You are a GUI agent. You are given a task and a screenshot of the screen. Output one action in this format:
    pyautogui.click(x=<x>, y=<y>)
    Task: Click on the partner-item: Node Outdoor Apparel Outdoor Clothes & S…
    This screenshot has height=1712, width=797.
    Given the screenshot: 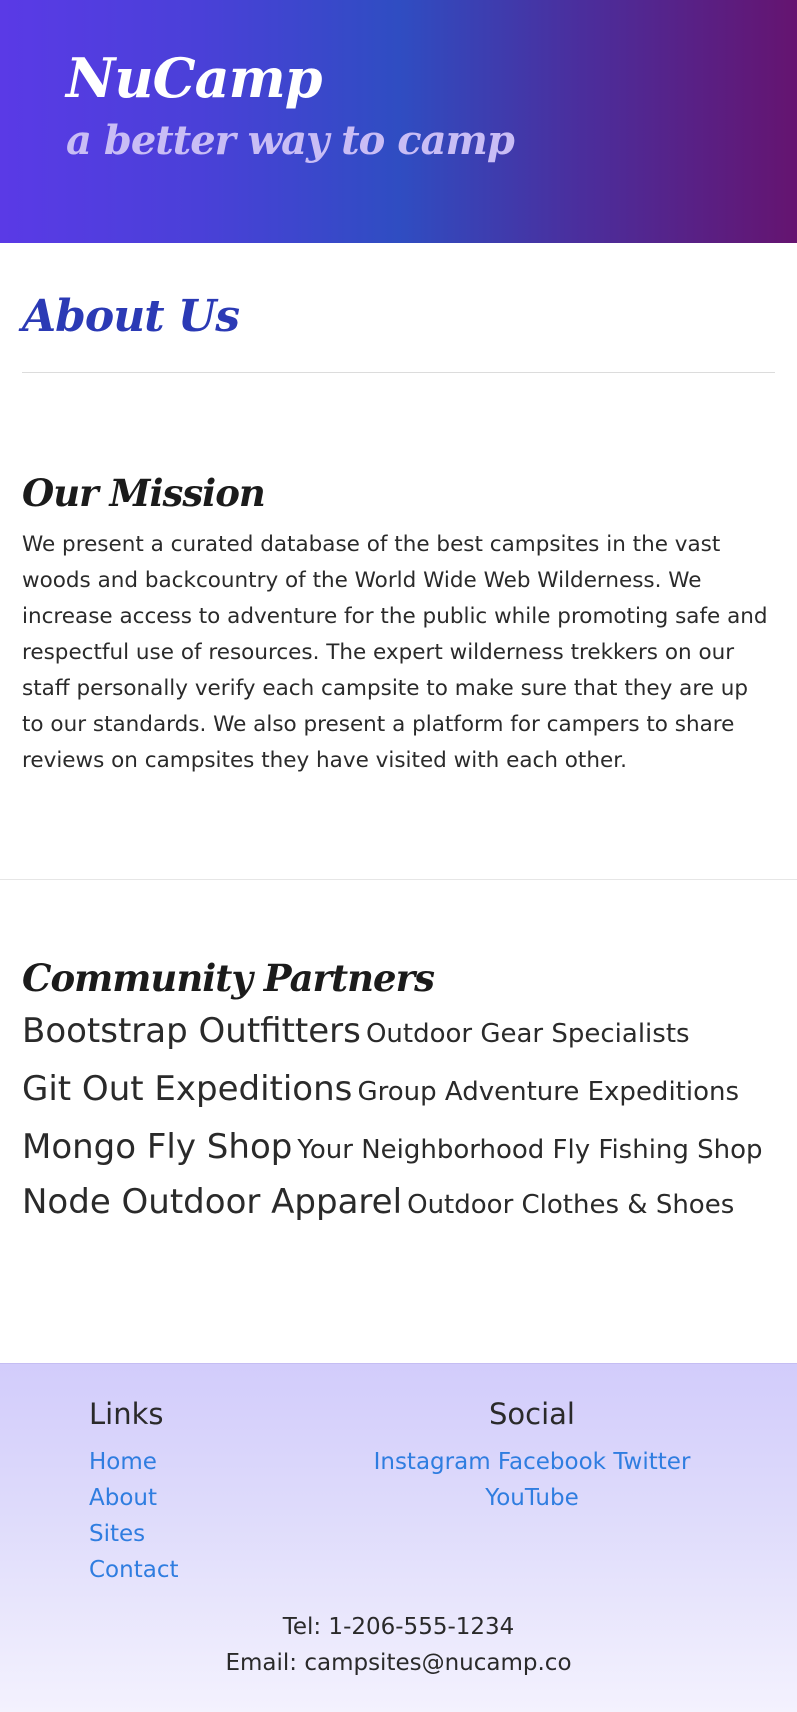 What is the action you would take?
    pyautogui.click(x=398, y=1203)
    